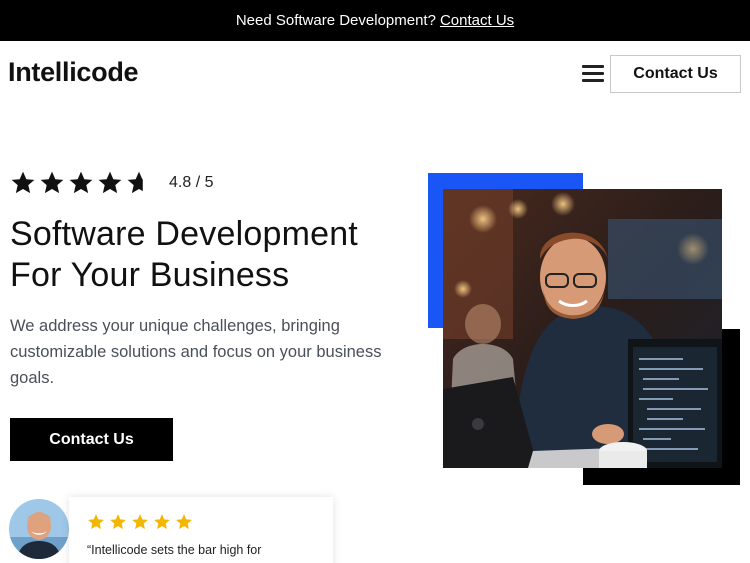 The width and height of the screenshot is (750, 563). I want to click on testimonial-stars, so click(142, 522).